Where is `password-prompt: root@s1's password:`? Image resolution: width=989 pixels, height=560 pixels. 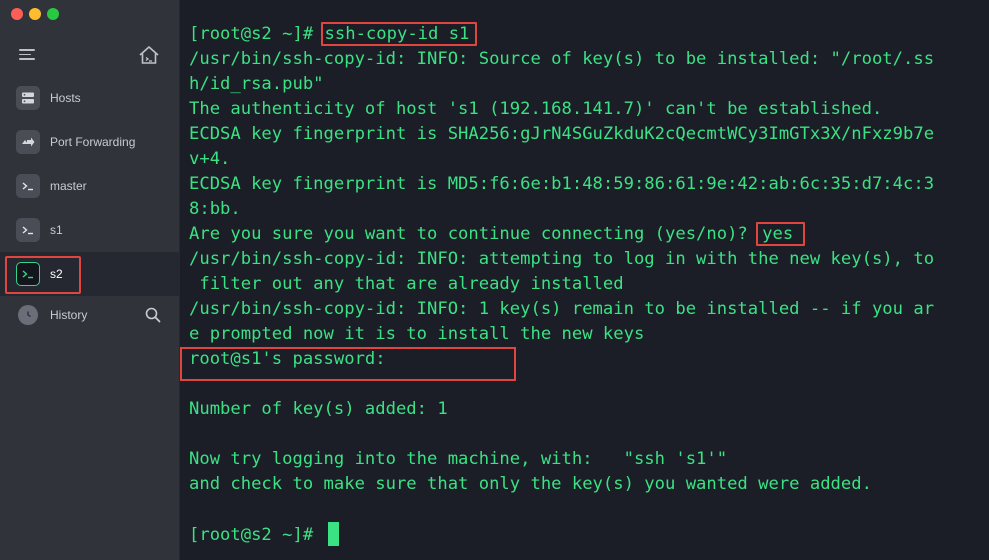
password-prompt: root@s1's password: is located at coordinates (287, 359).